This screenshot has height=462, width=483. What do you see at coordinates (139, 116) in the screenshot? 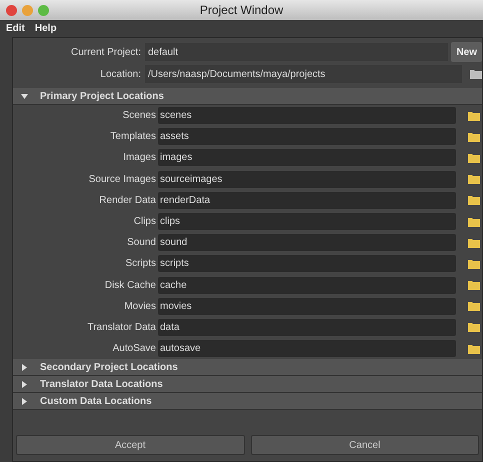
I see `field-label: Scenes` at bounding box center [139, 116].